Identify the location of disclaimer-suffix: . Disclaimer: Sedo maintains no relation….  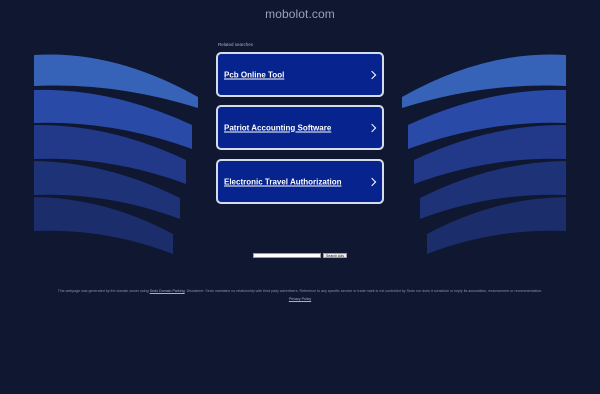
(363, 291).